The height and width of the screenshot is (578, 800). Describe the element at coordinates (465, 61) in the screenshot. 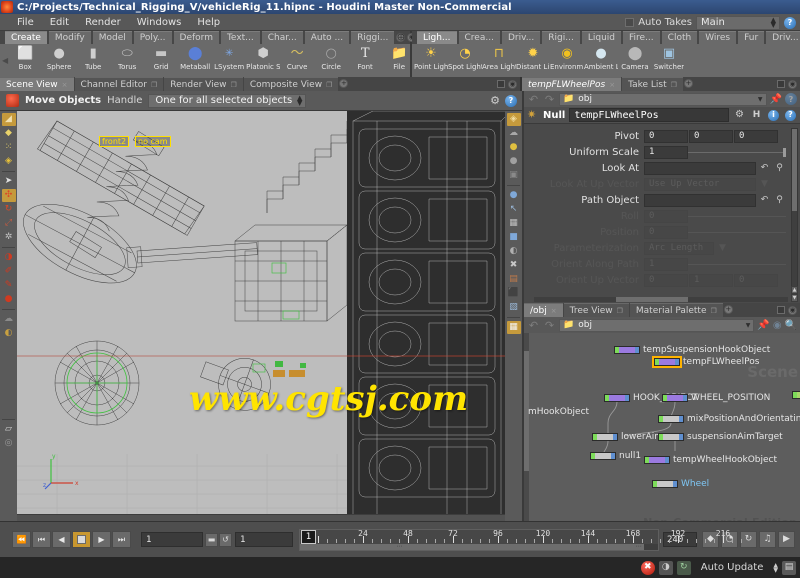

I see `shelf-tool-spot-light: ◔ Spot Light` at that location.